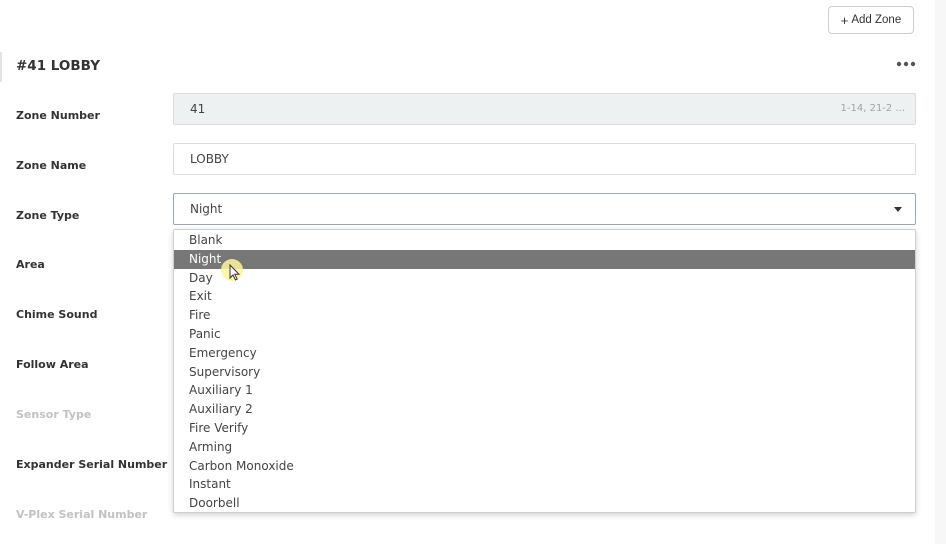  Describe the element at coordinates (544, 353) in the screenshot. I see `zone-type-option: Emergency` at that location.